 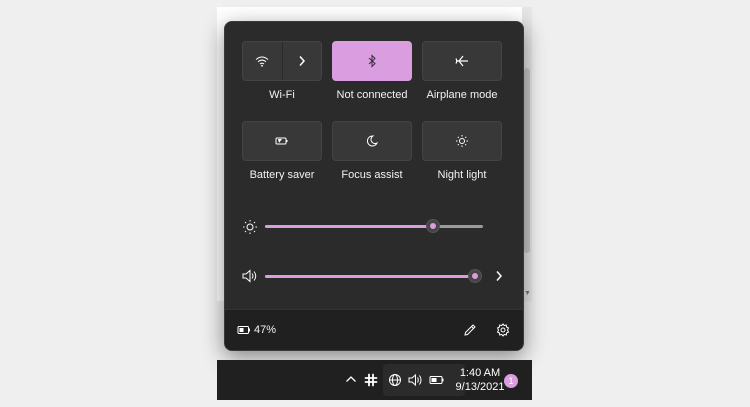 I want to click on scroll-down-icon: ▼, so click(x=527, y=293).